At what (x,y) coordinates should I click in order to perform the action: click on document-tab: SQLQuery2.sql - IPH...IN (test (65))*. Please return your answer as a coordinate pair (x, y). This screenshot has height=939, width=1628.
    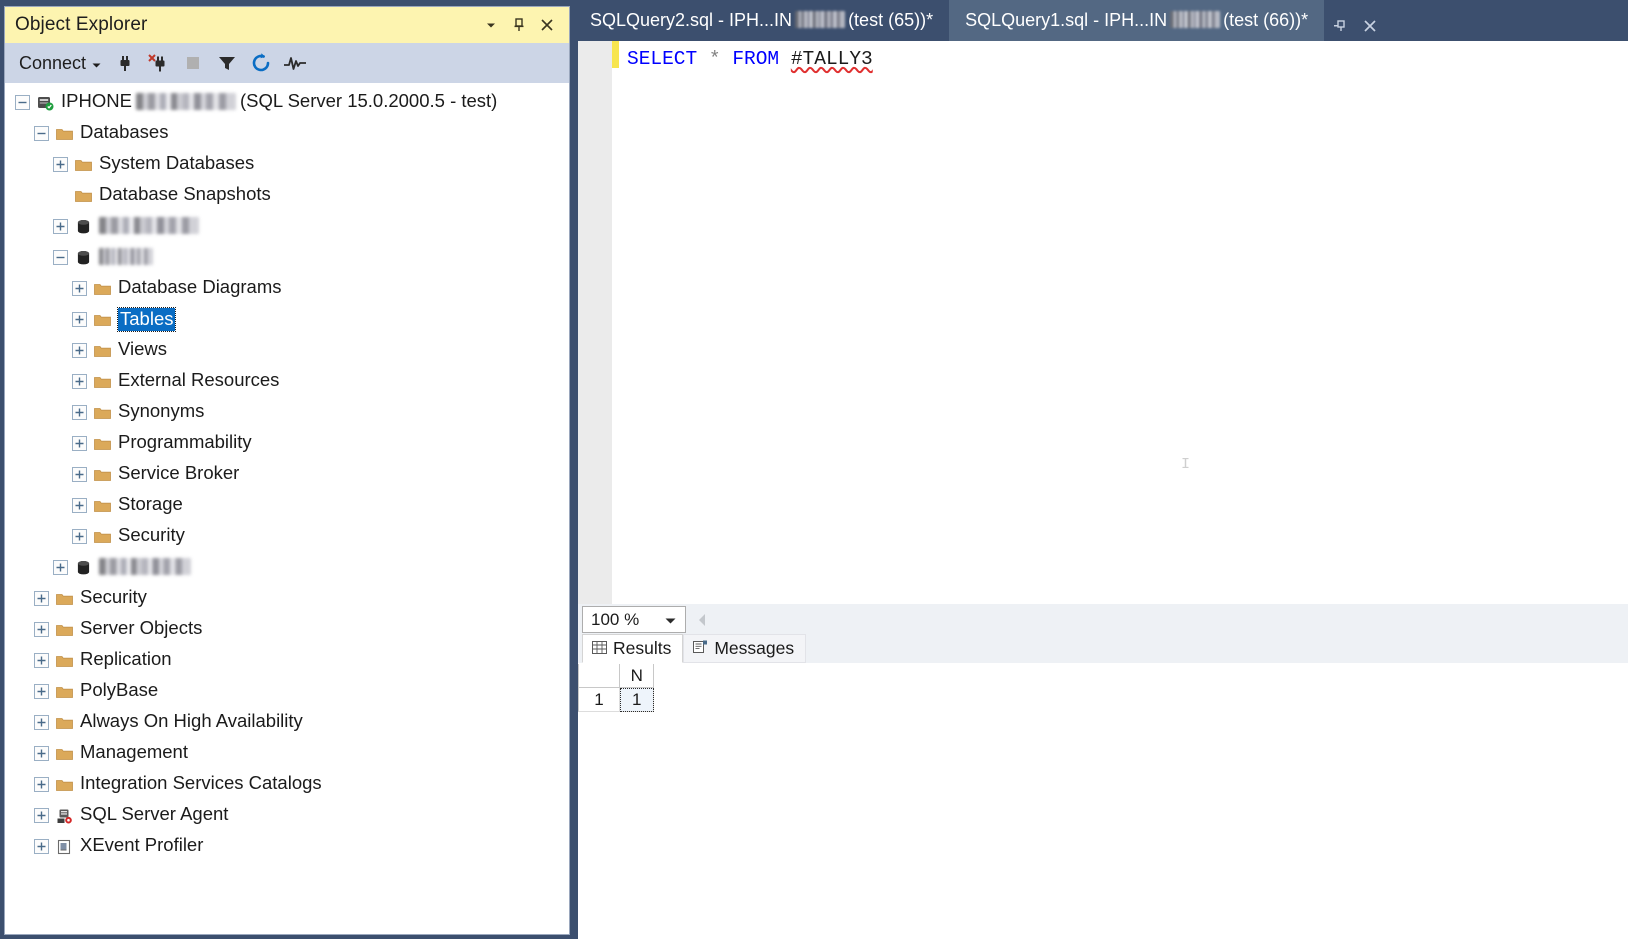
    Looking at the image, I should click on (762, 20).